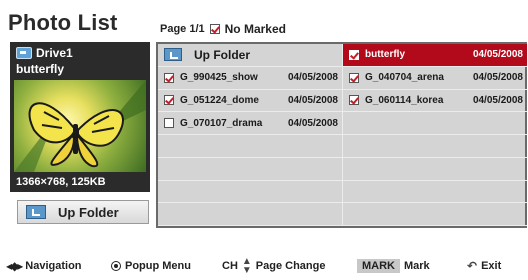 The width and height of the screenshot is (528, 280). I want to click on file-name: G_990425_show, so click(219, 78).